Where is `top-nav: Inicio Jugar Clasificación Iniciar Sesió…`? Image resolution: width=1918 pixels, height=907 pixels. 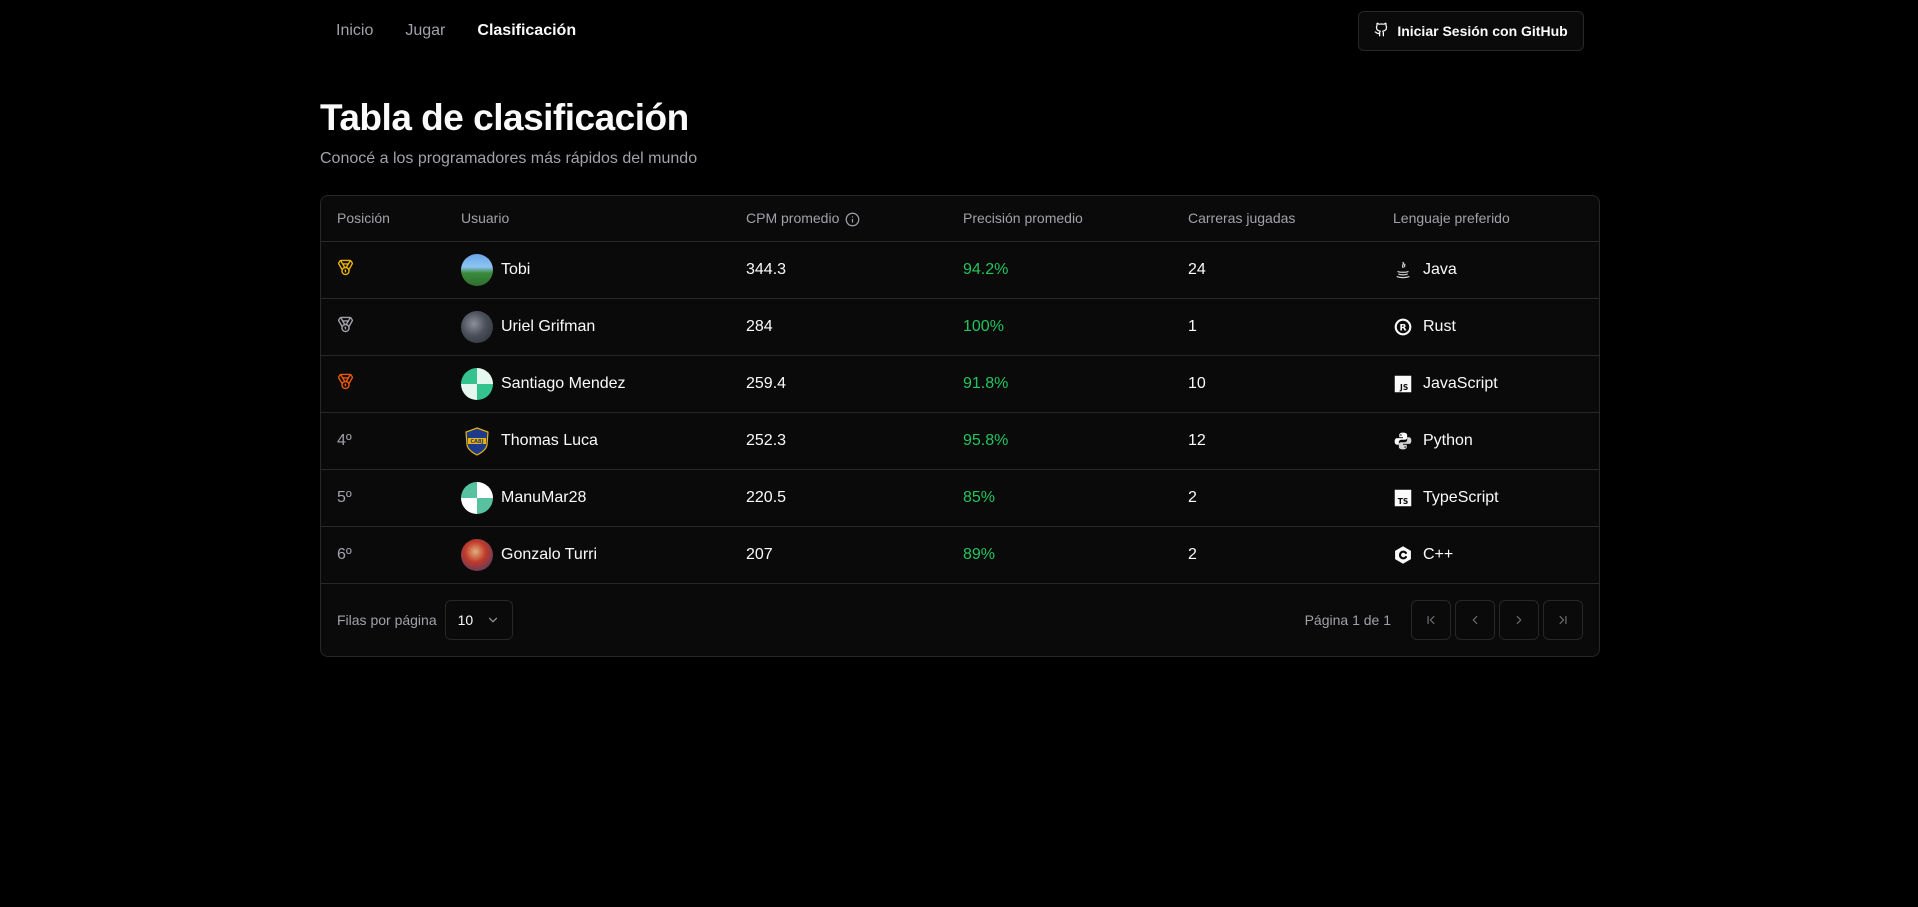
top-nav: Inicio Jugar Clasificación Iniciar Sesió… is located at coordinates (960, 31).